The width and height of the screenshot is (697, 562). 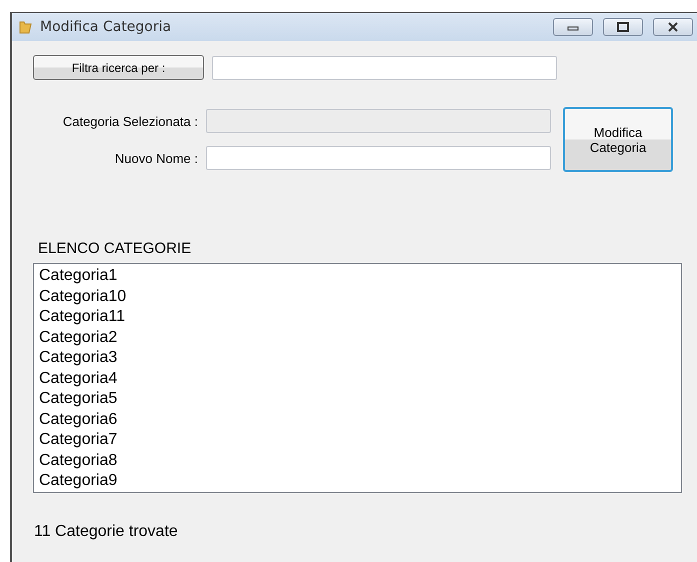 I want to click on list-item: Categoria7, so click(x=357, y=440).